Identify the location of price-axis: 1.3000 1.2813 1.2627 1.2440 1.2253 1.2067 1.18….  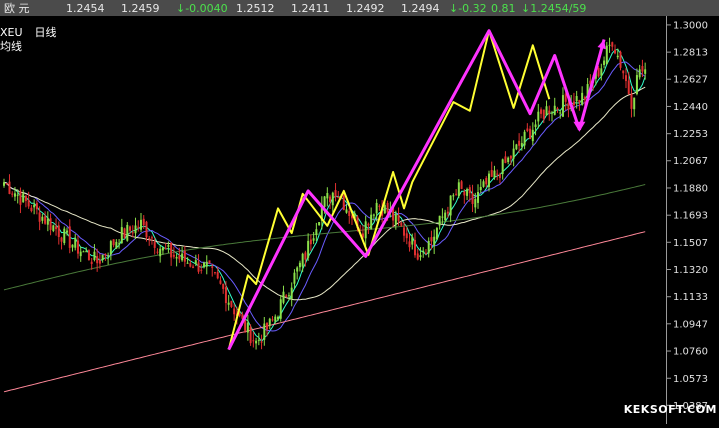
(692, 220).